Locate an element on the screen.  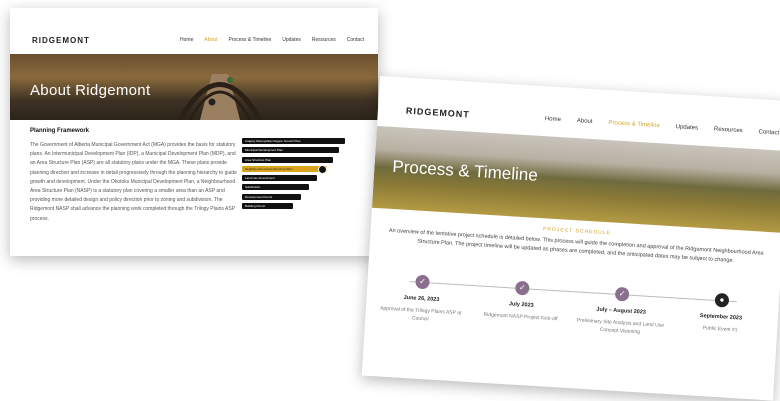
hero-banner: About Ridgemont is located at coordinates (194, 87).